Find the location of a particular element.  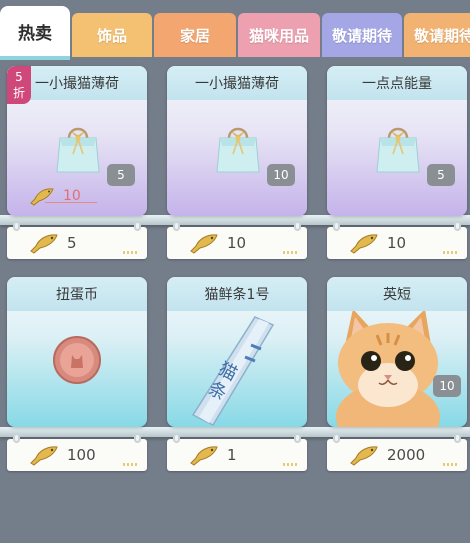

tab-hot-sale: 热卖 is located at coordinates (35, 33).